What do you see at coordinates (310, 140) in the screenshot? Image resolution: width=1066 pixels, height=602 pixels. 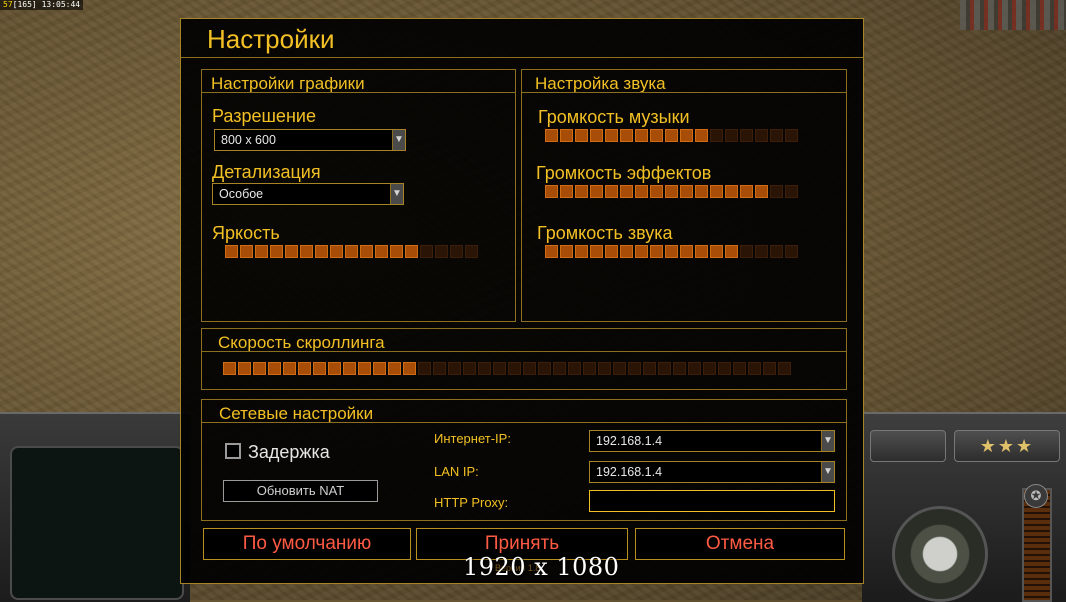 I see `resolution-dropdown: 800 x 600 ▼` at bounding box center [310, 140].